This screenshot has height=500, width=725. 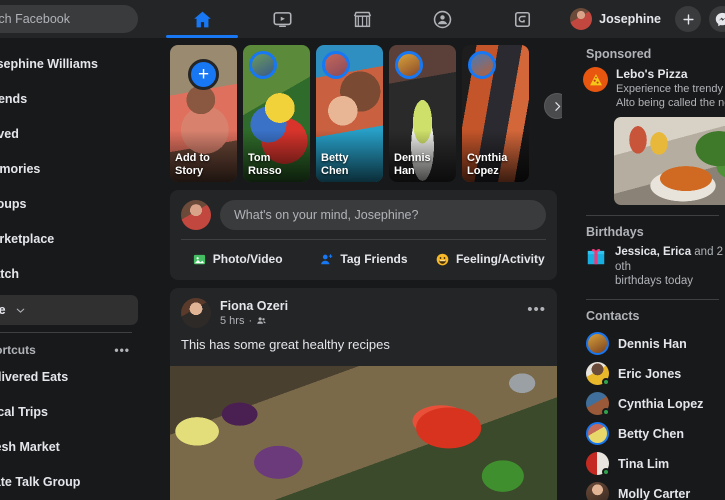 I want to click on sidebar-shortcut-fresh-market: Fresh Market, so click(x=69, y=447).